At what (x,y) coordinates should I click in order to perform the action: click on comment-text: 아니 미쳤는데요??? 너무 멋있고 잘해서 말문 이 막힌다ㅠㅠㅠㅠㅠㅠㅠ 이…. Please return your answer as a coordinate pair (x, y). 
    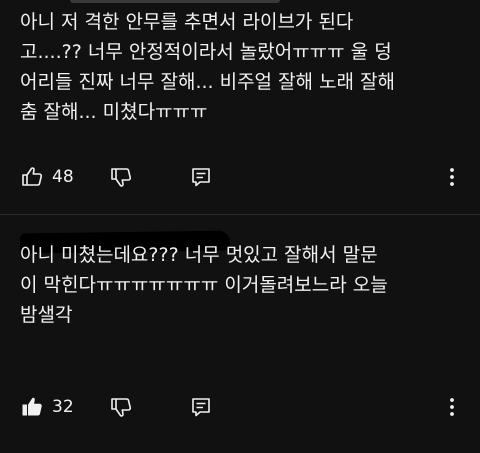
    Looking at the image, I should click on (204, 285).